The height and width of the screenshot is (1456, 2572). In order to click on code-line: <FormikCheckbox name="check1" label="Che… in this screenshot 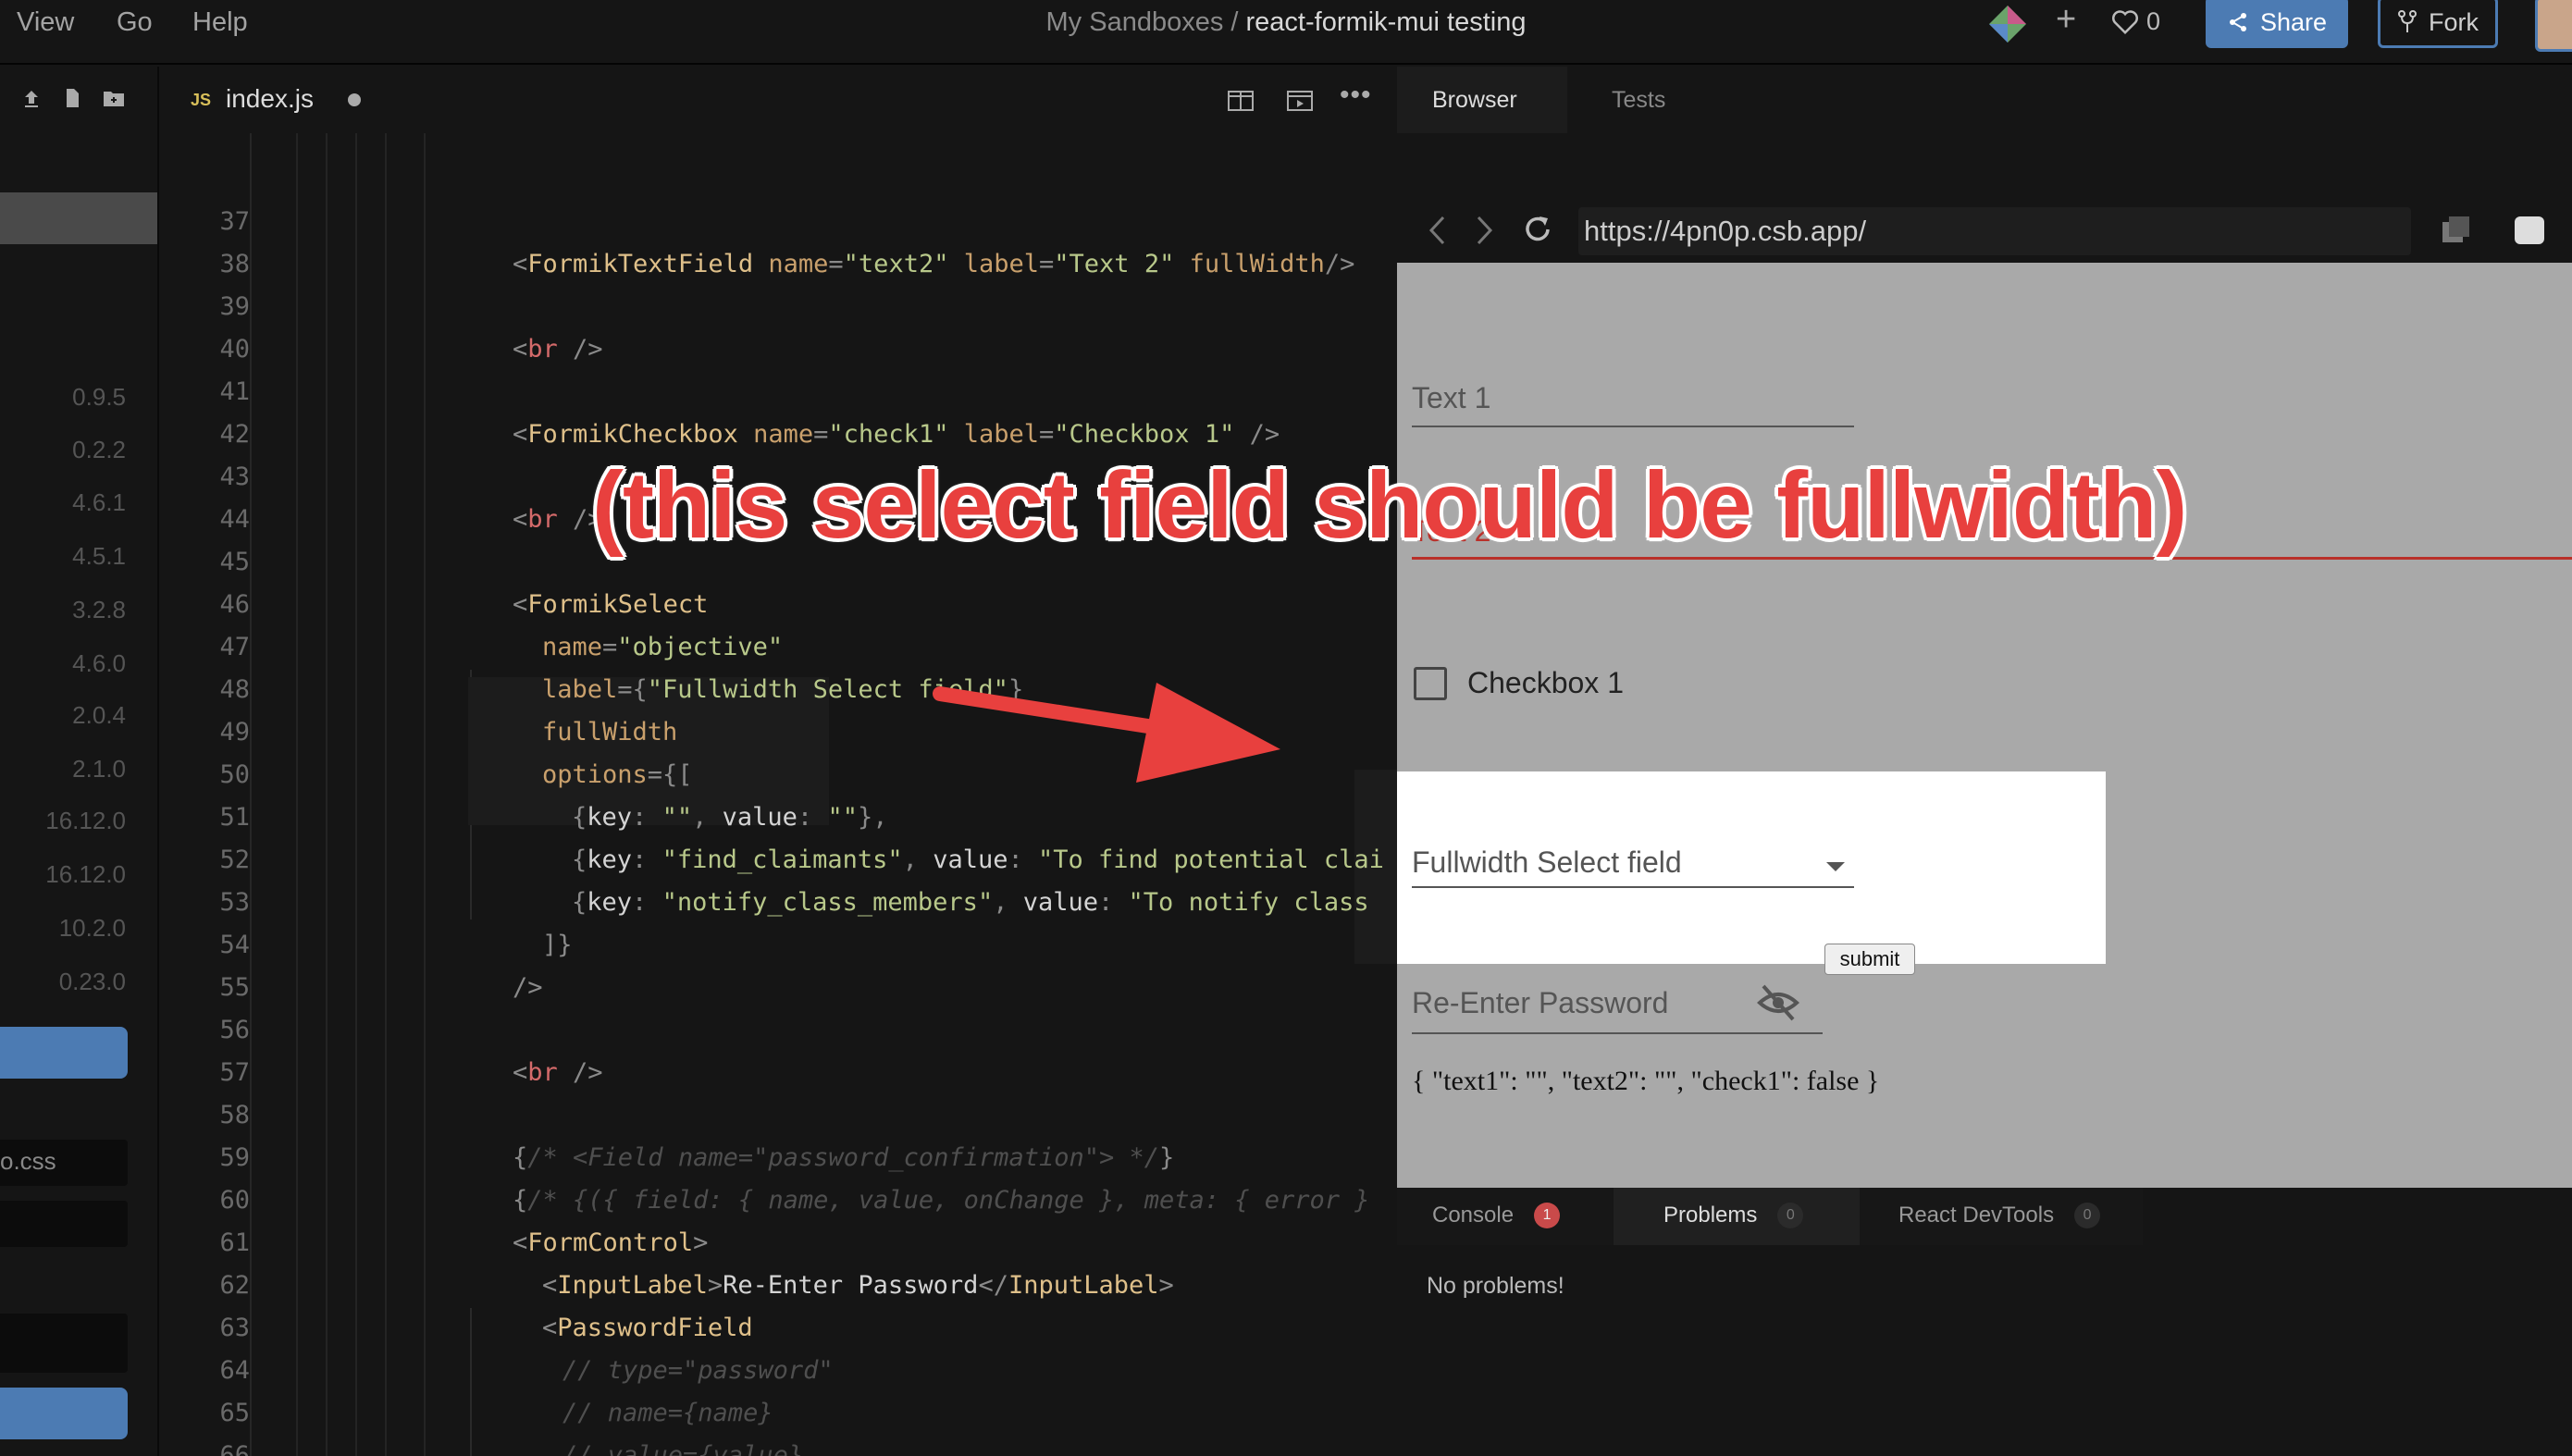, I will do `click(896, 434)`.